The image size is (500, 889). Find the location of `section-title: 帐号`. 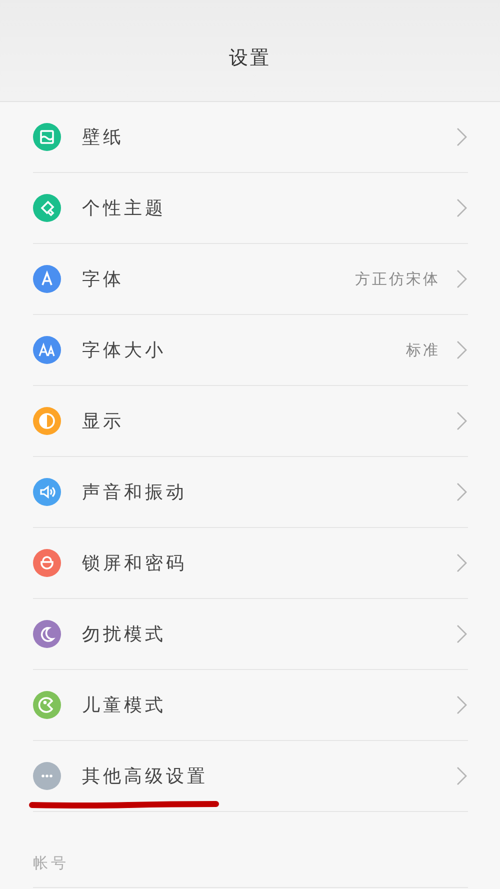

section-title: 帐号 is located at coordinates (51, 863).